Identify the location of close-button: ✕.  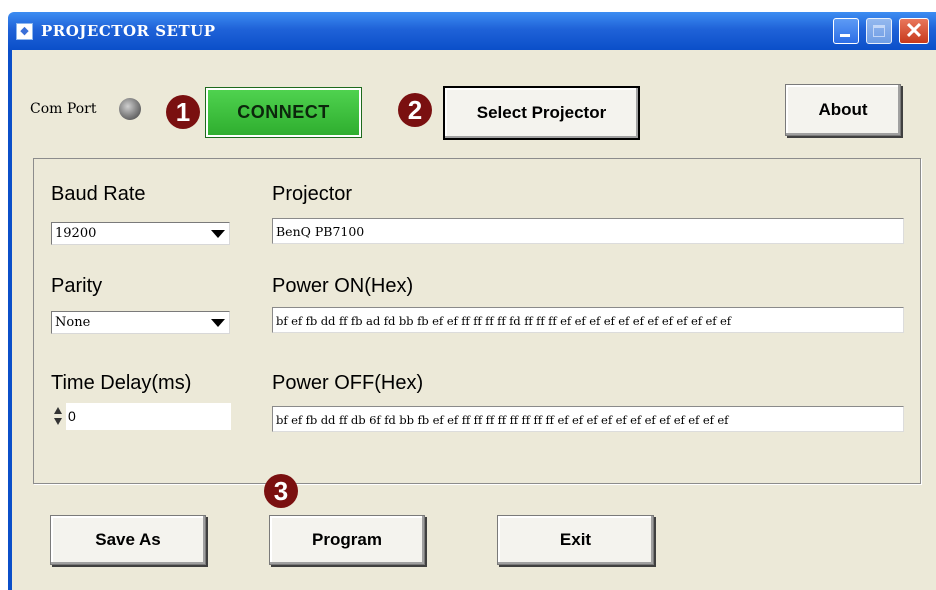
(914, 31).